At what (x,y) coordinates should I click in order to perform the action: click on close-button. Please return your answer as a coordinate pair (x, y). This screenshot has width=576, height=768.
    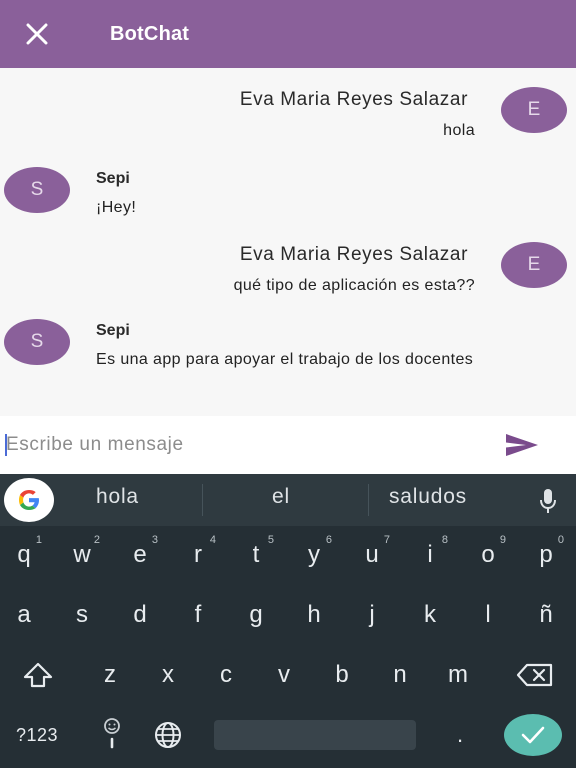
    Looking at the image, I should click on (37, 34).